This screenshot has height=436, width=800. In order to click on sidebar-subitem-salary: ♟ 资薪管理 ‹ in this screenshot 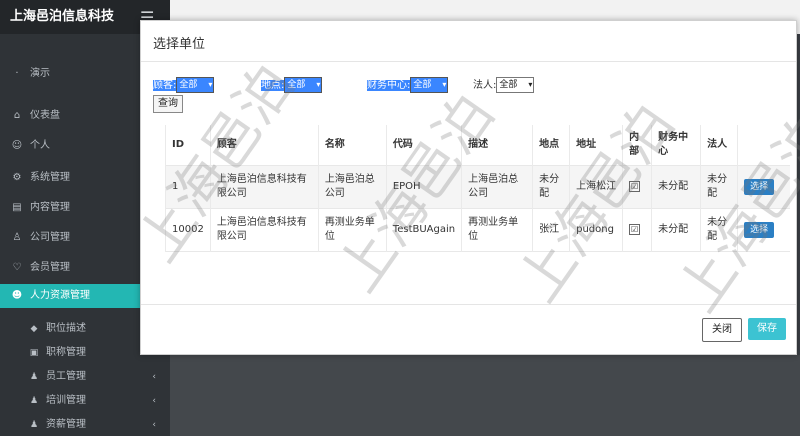, I will do `click(85, 425)`.